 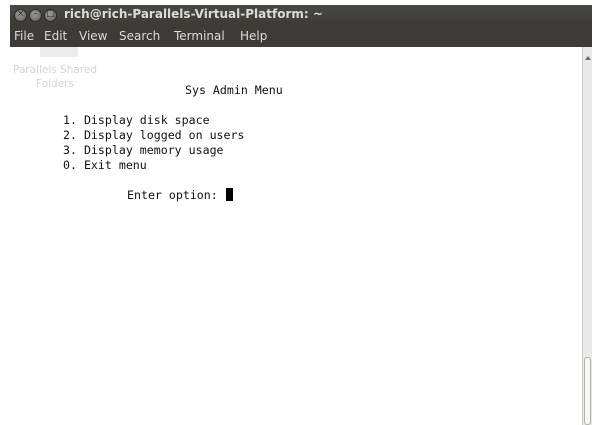 I want to click on menu-heading: Sys Admin Menu, so click(x=234, y=90).